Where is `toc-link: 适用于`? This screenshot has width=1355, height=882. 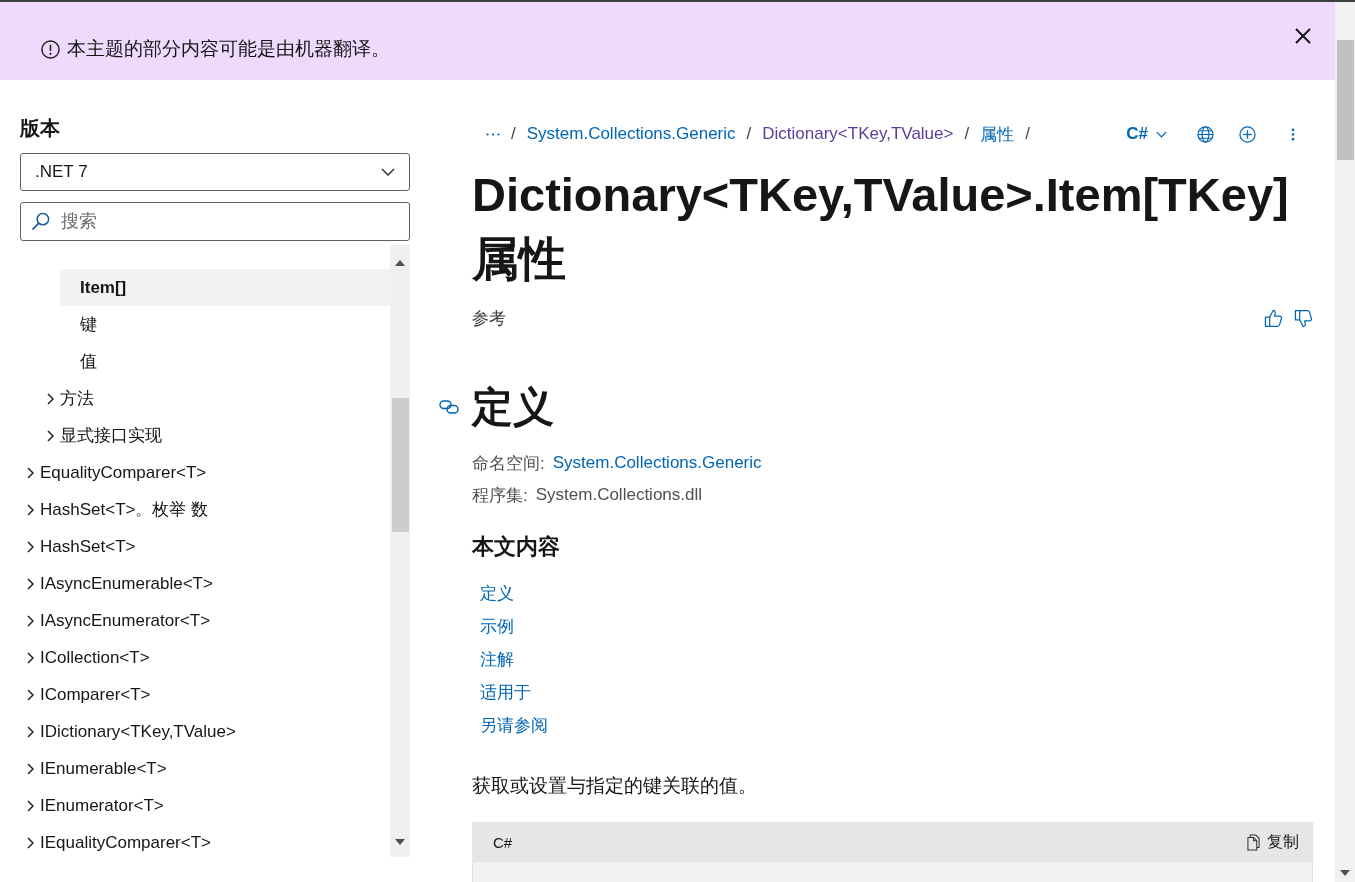
toc-link: 适用于 is located at coordinates (505, 692).